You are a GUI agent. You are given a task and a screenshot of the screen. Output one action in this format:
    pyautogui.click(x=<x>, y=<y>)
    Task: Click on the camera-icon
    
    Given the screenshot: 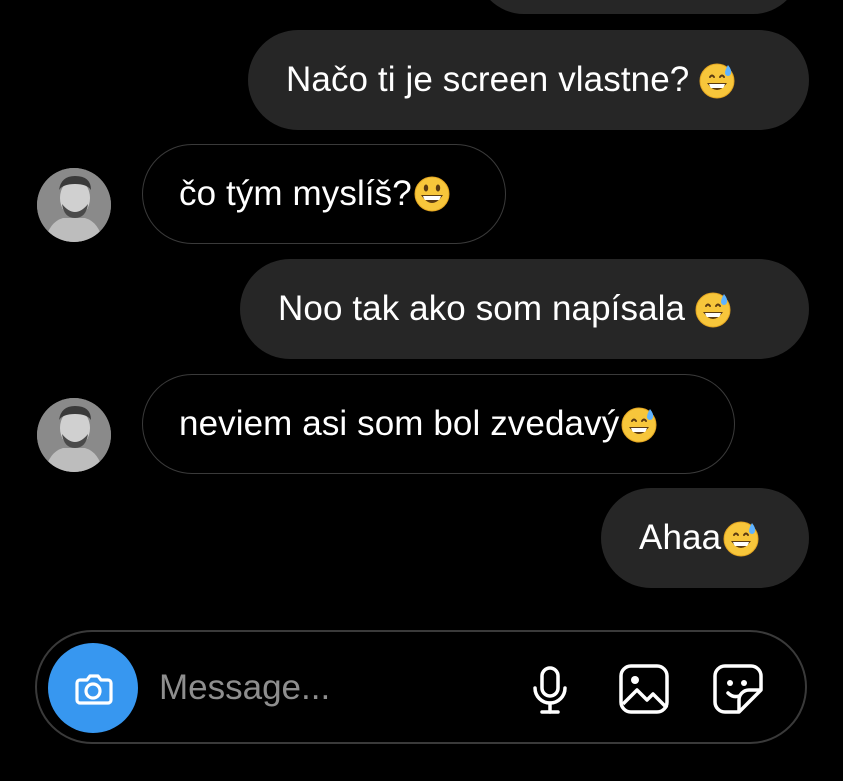 What is the action you would take?
    pyautogui.click(x=94, y=689)
    